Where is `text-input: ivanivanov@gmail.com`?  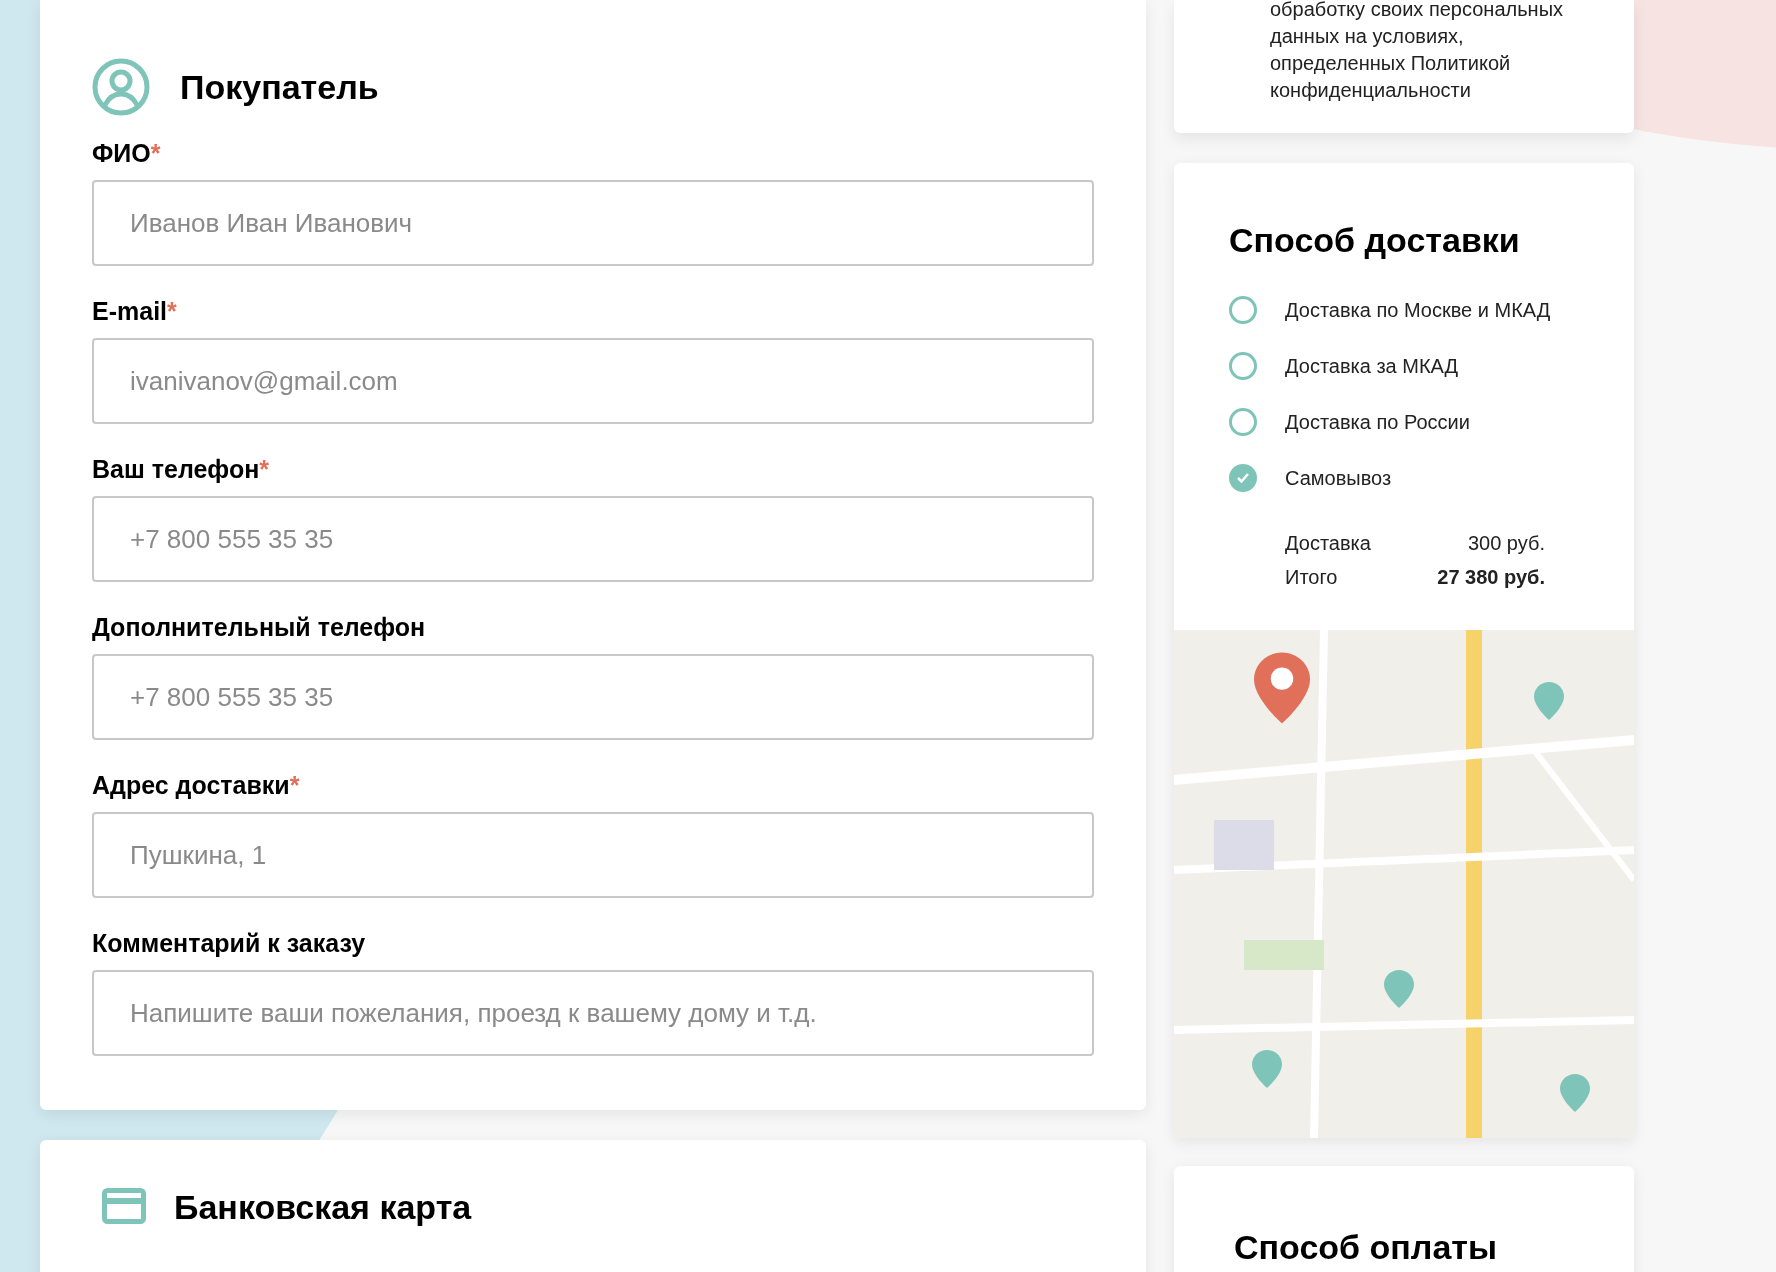
text-input: ivanivanov@gmail.com is located at coordinates (593, 381).